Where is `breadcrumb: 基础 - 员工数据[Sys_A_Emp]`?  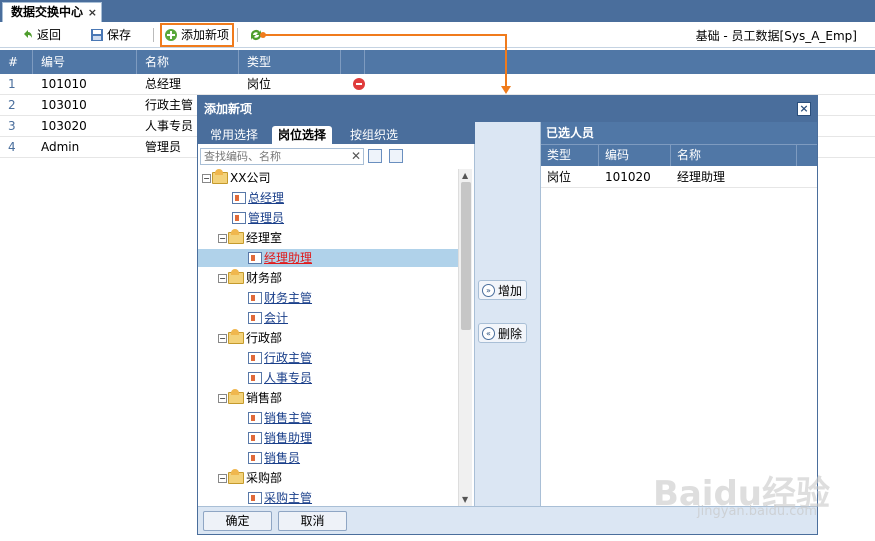
breadcrumb: 基础 - 员工数据[Sys_A_Emp] is located at coordinates (776, 36).